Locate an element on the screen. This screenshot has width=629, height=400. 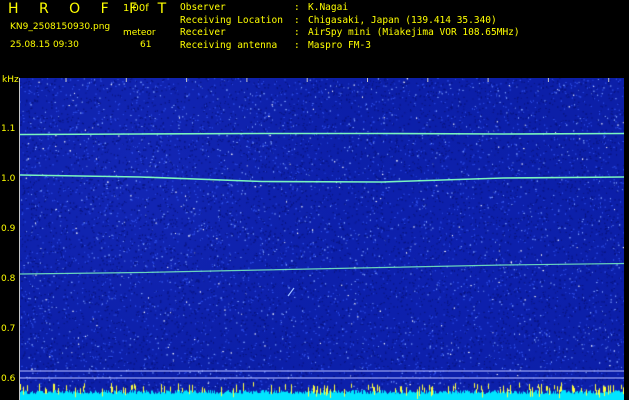
info-value: K.Nagai is located at coordinates (328, 7).